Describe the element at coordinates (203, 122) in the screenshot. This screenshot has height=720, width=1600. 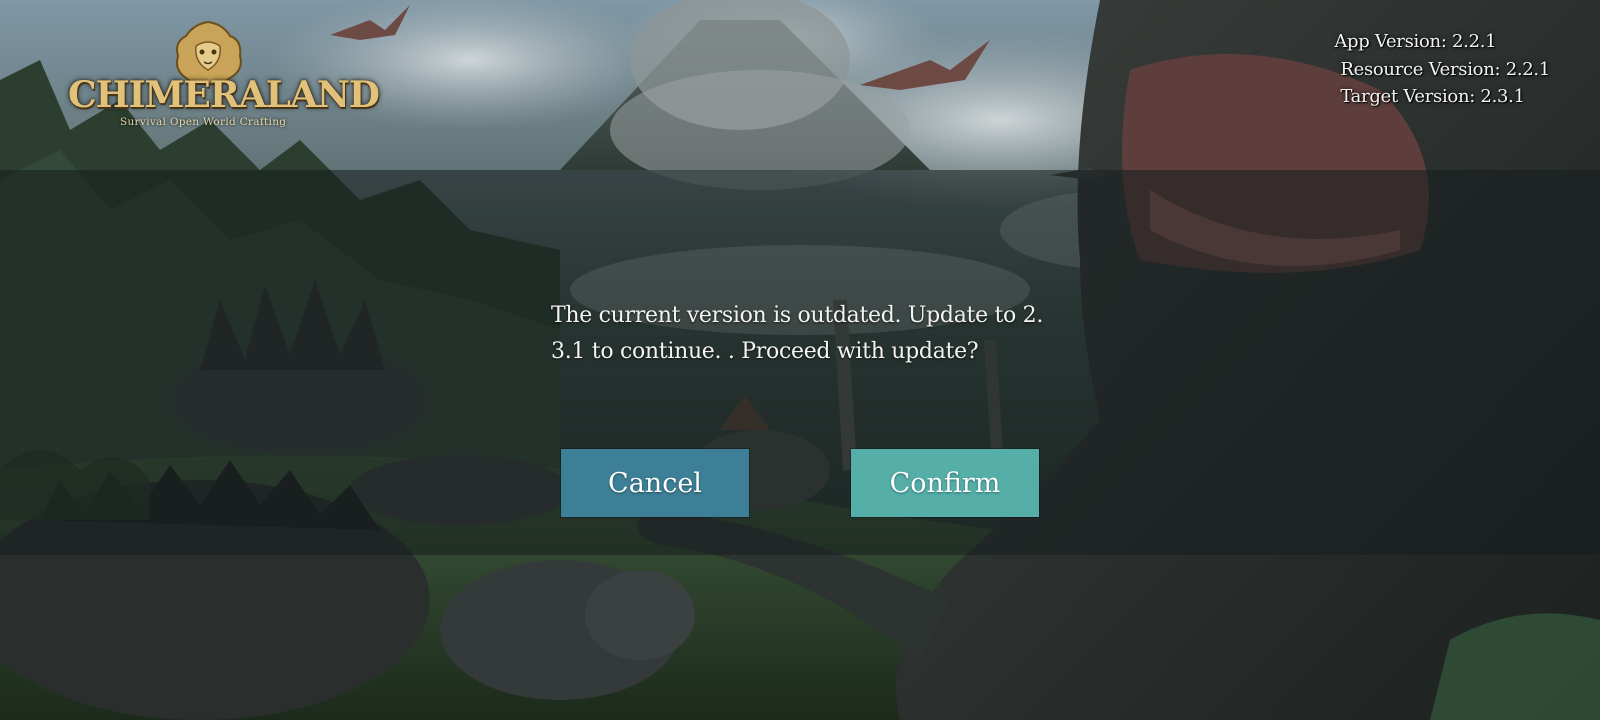
I see `logo-subtitle: Survival Open World Crafting` at that location.